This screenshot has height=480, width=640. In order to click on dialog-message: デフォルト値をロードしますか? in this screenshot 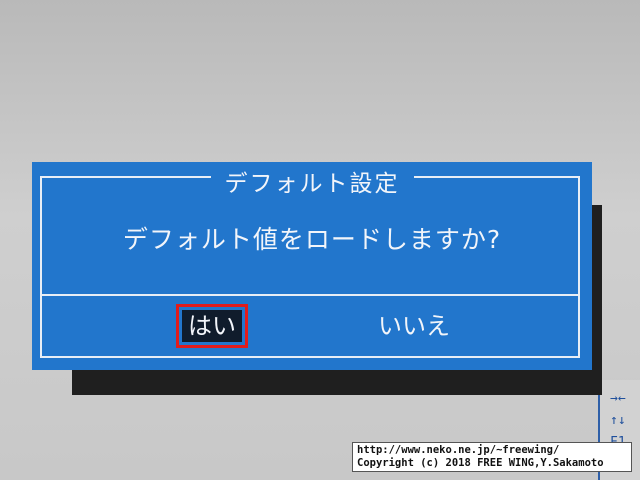, I will do `click(312, 239)`.